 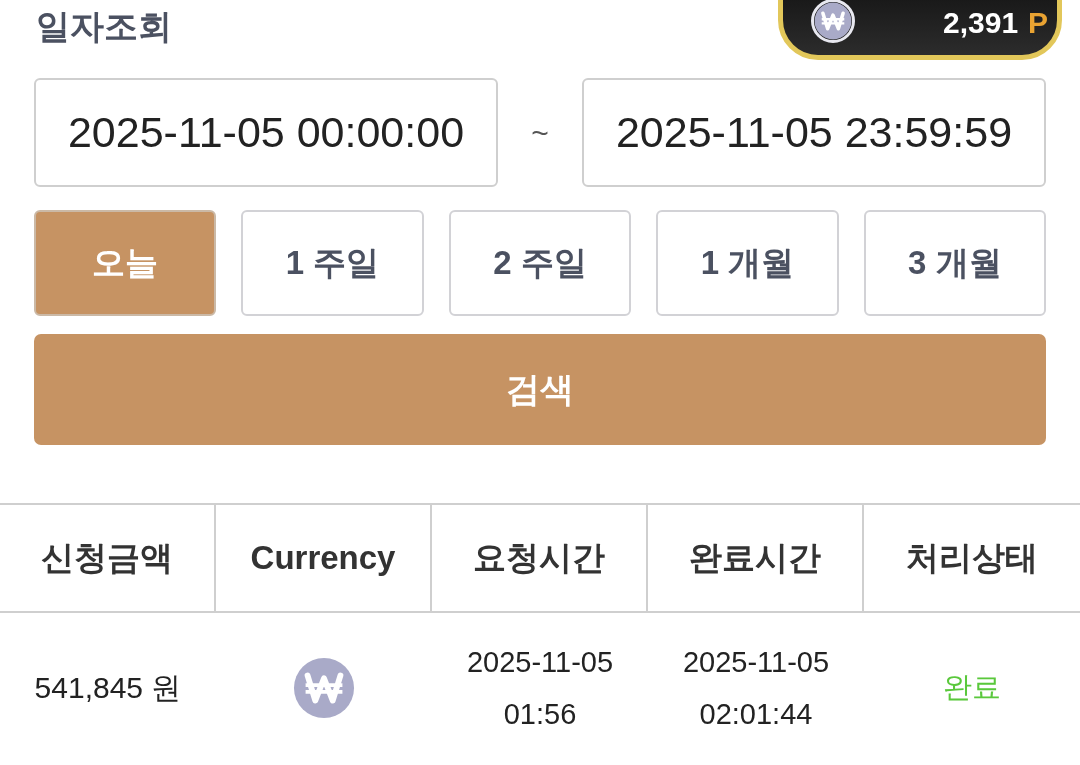 What do you see at coordinates (981, 23) in the screenshot?
I see `balance-amount: 2,391` at bounding box center [981, 23].